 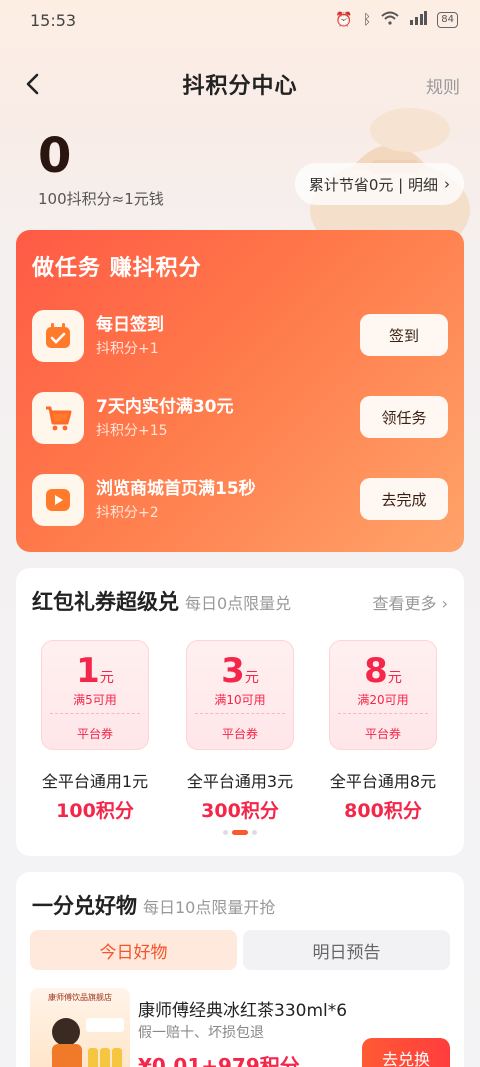 I want to click on bluetooth-icon: ᛒ, so click(x=367, y=20).